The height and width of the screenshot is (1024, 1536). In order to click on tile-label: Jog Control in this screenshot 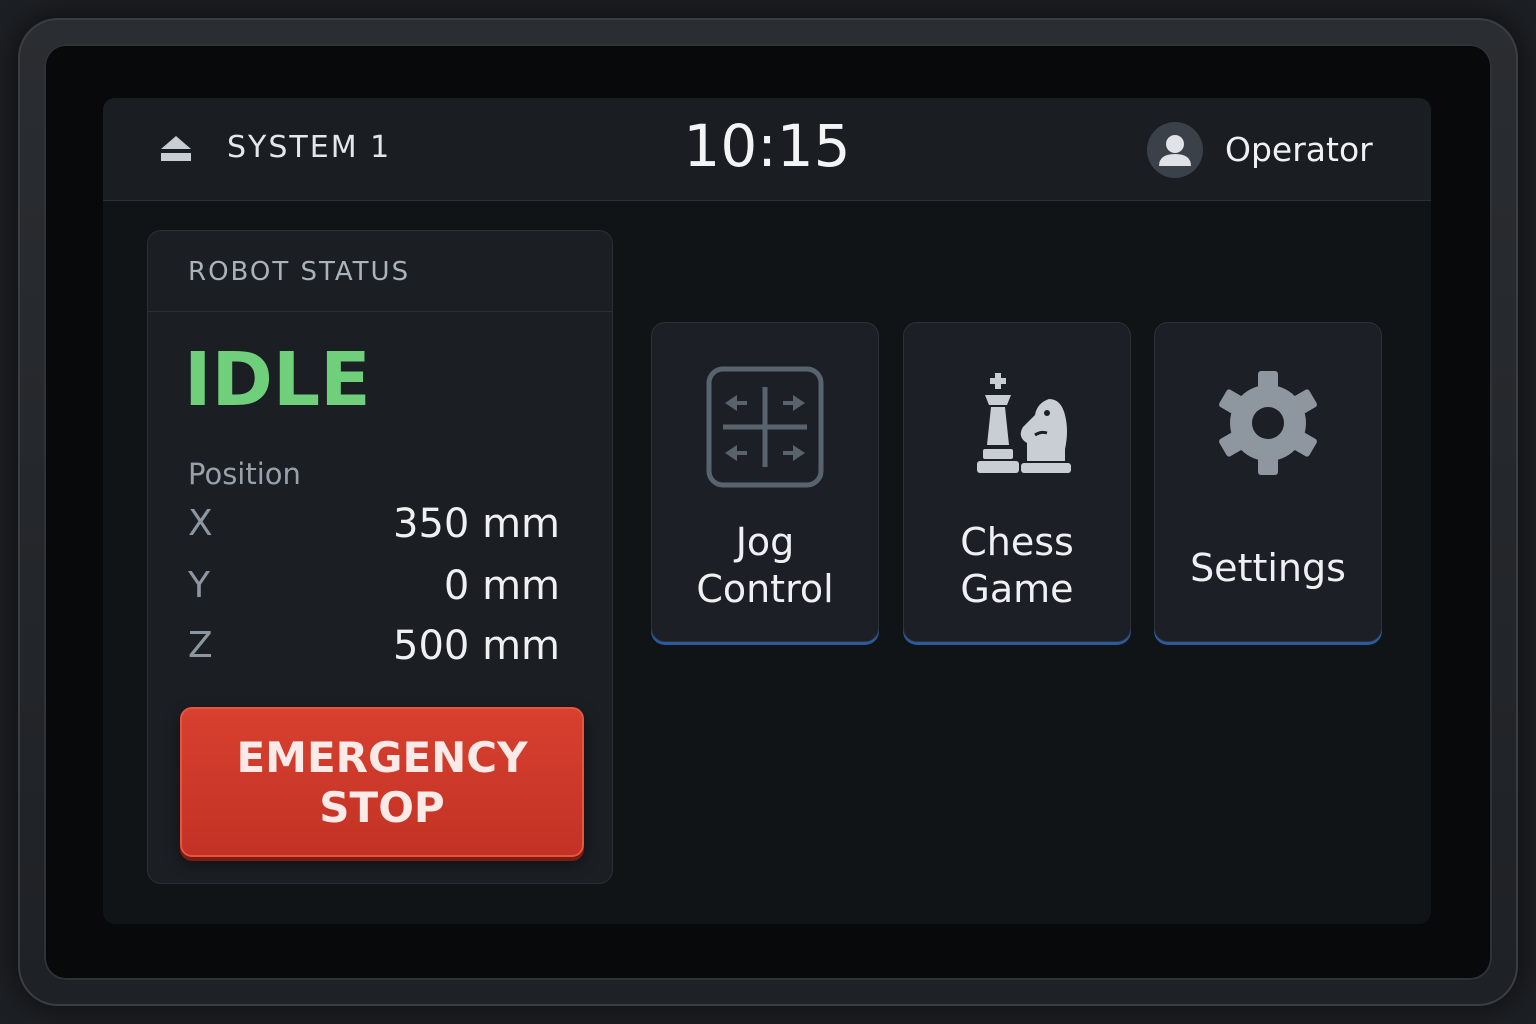, I will do `click(765, 565)`.